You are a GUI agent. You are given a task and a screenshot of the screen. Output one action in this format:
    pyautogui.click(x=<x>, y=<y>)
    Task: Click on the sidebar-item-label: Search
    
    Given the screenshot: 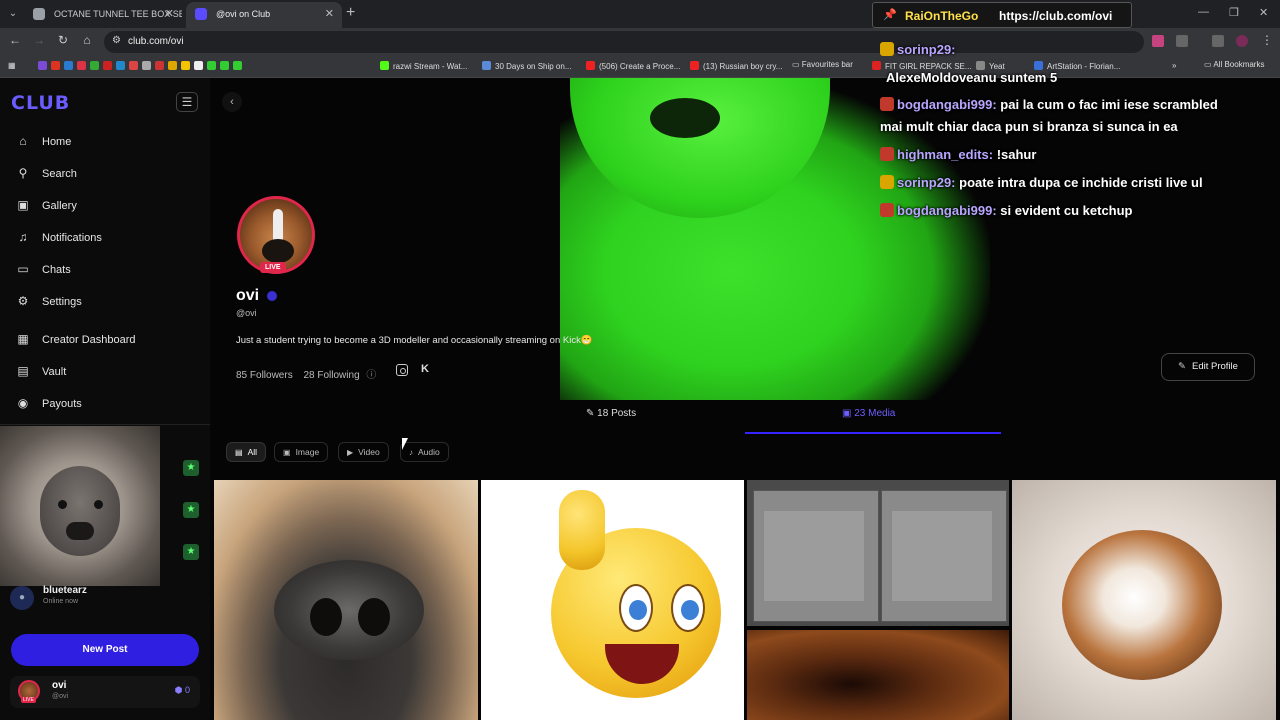 What is the action you would take?
    pyautogui.click(x=59, y=174)
    